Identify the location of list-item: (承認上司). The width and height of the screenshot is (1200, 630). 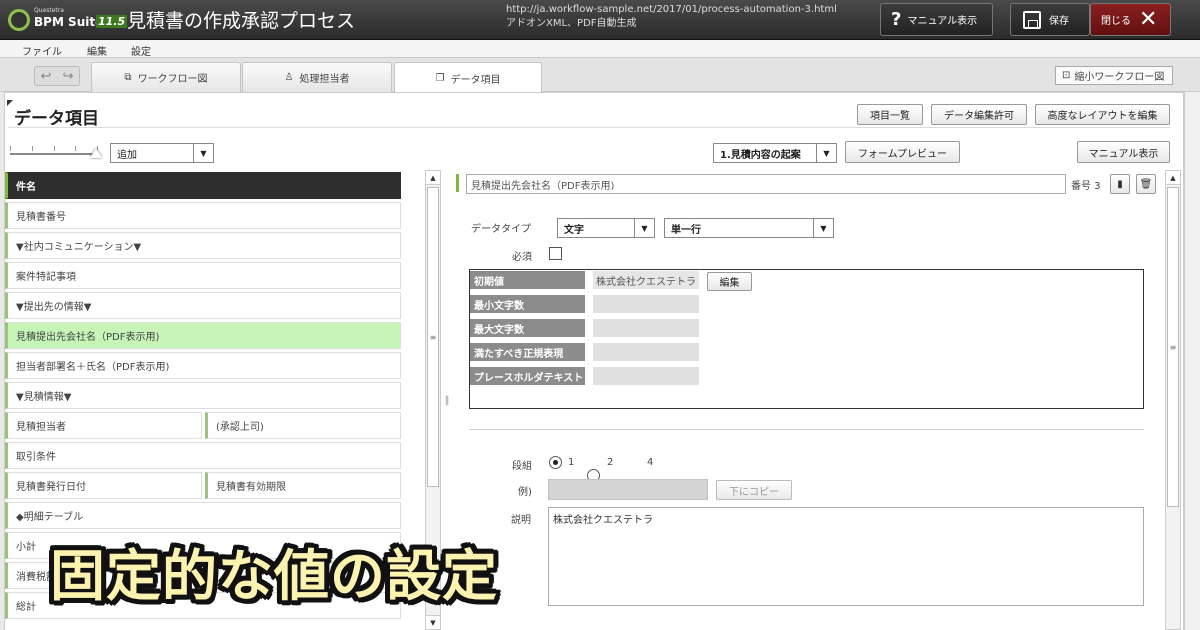
(303, 425).